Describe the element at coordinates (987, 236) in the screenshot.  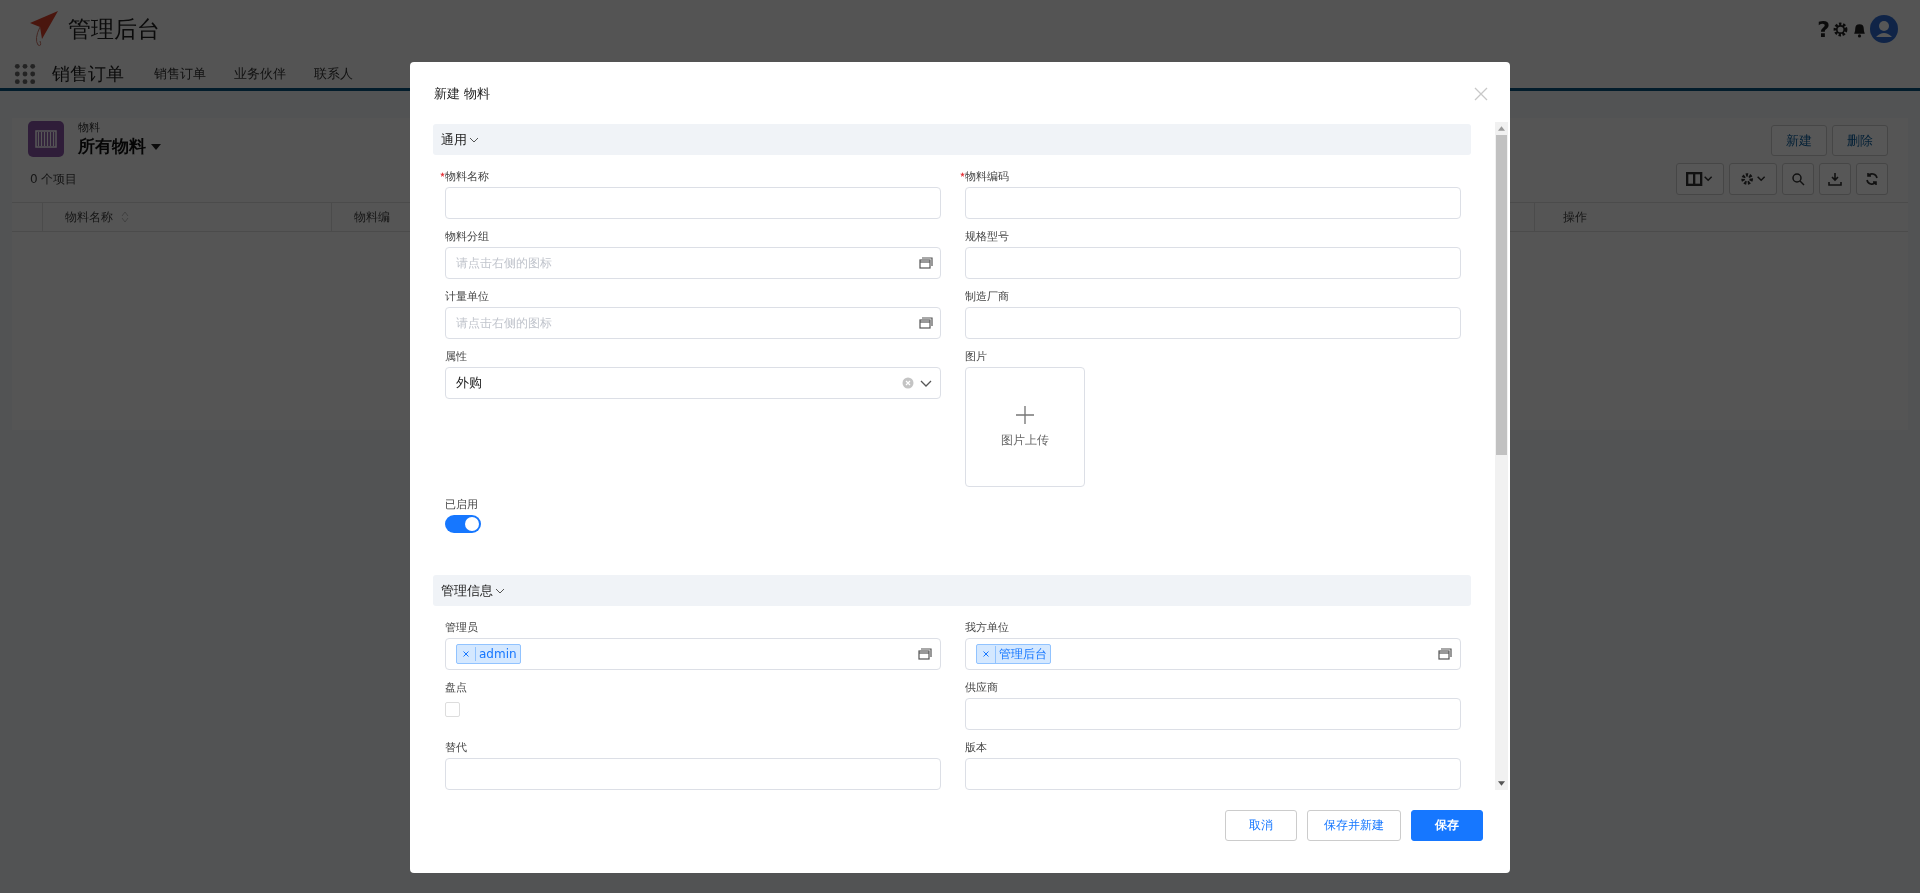
I see `field-label: 规格型号` at that location.